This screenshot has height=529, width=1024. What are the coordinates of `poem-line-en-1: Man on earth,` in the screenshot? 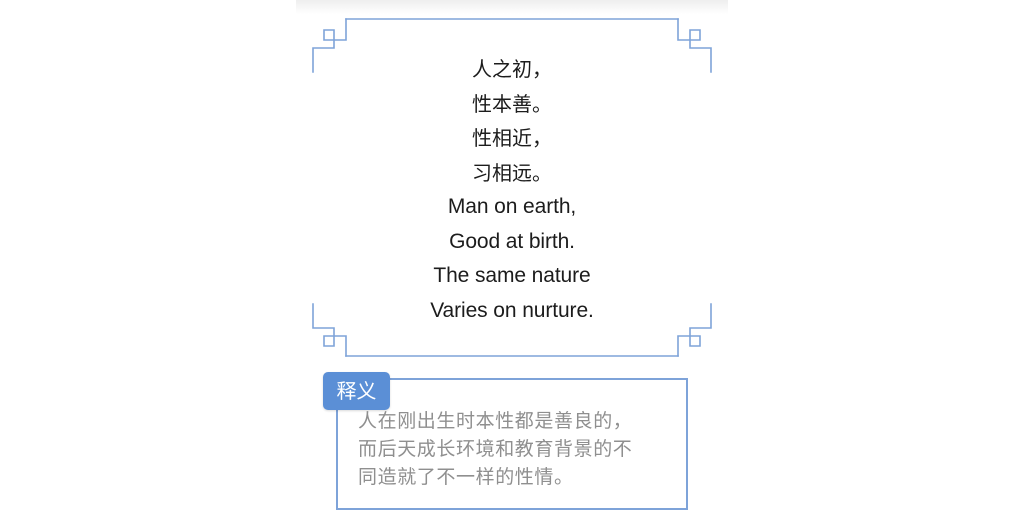 It's located at (512, 206).